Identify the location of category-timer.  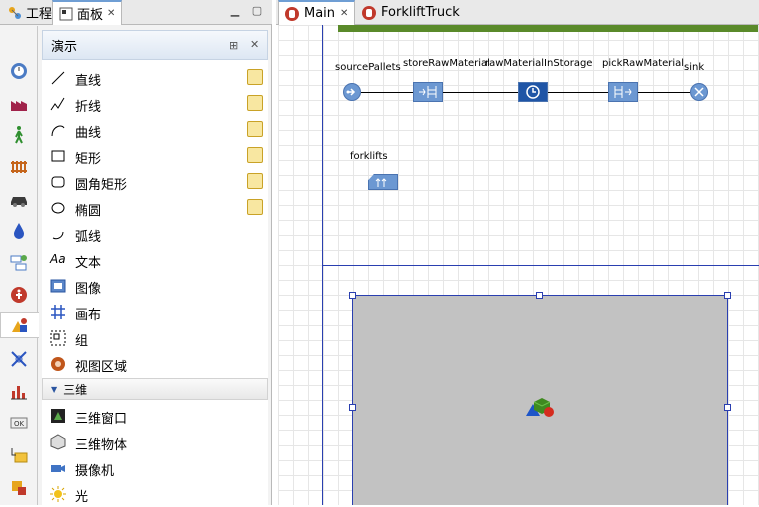
(19, 71).